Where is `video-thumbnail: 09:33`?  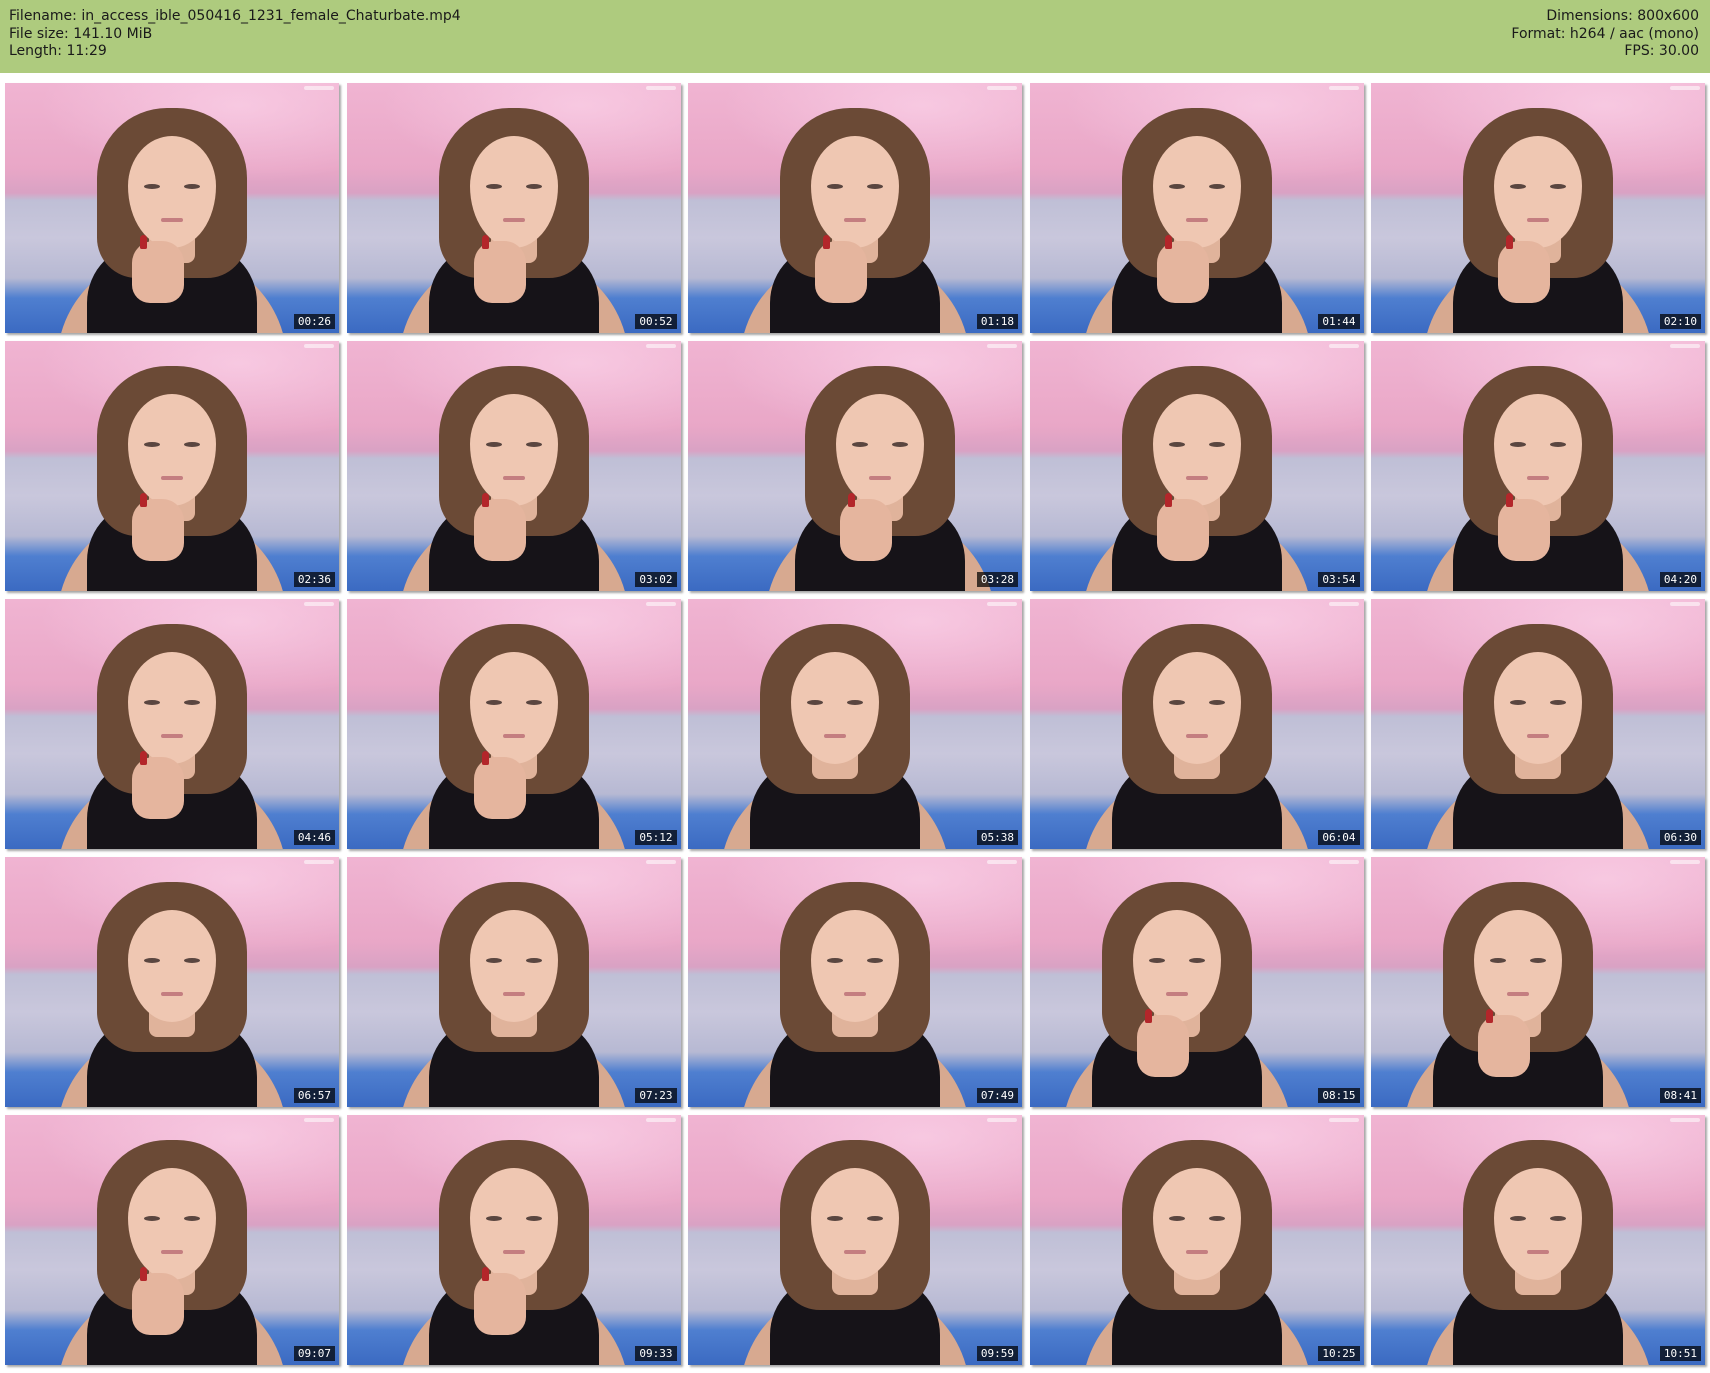
video-thumbnail: 09:33 is located at coordinates (513, 1240).